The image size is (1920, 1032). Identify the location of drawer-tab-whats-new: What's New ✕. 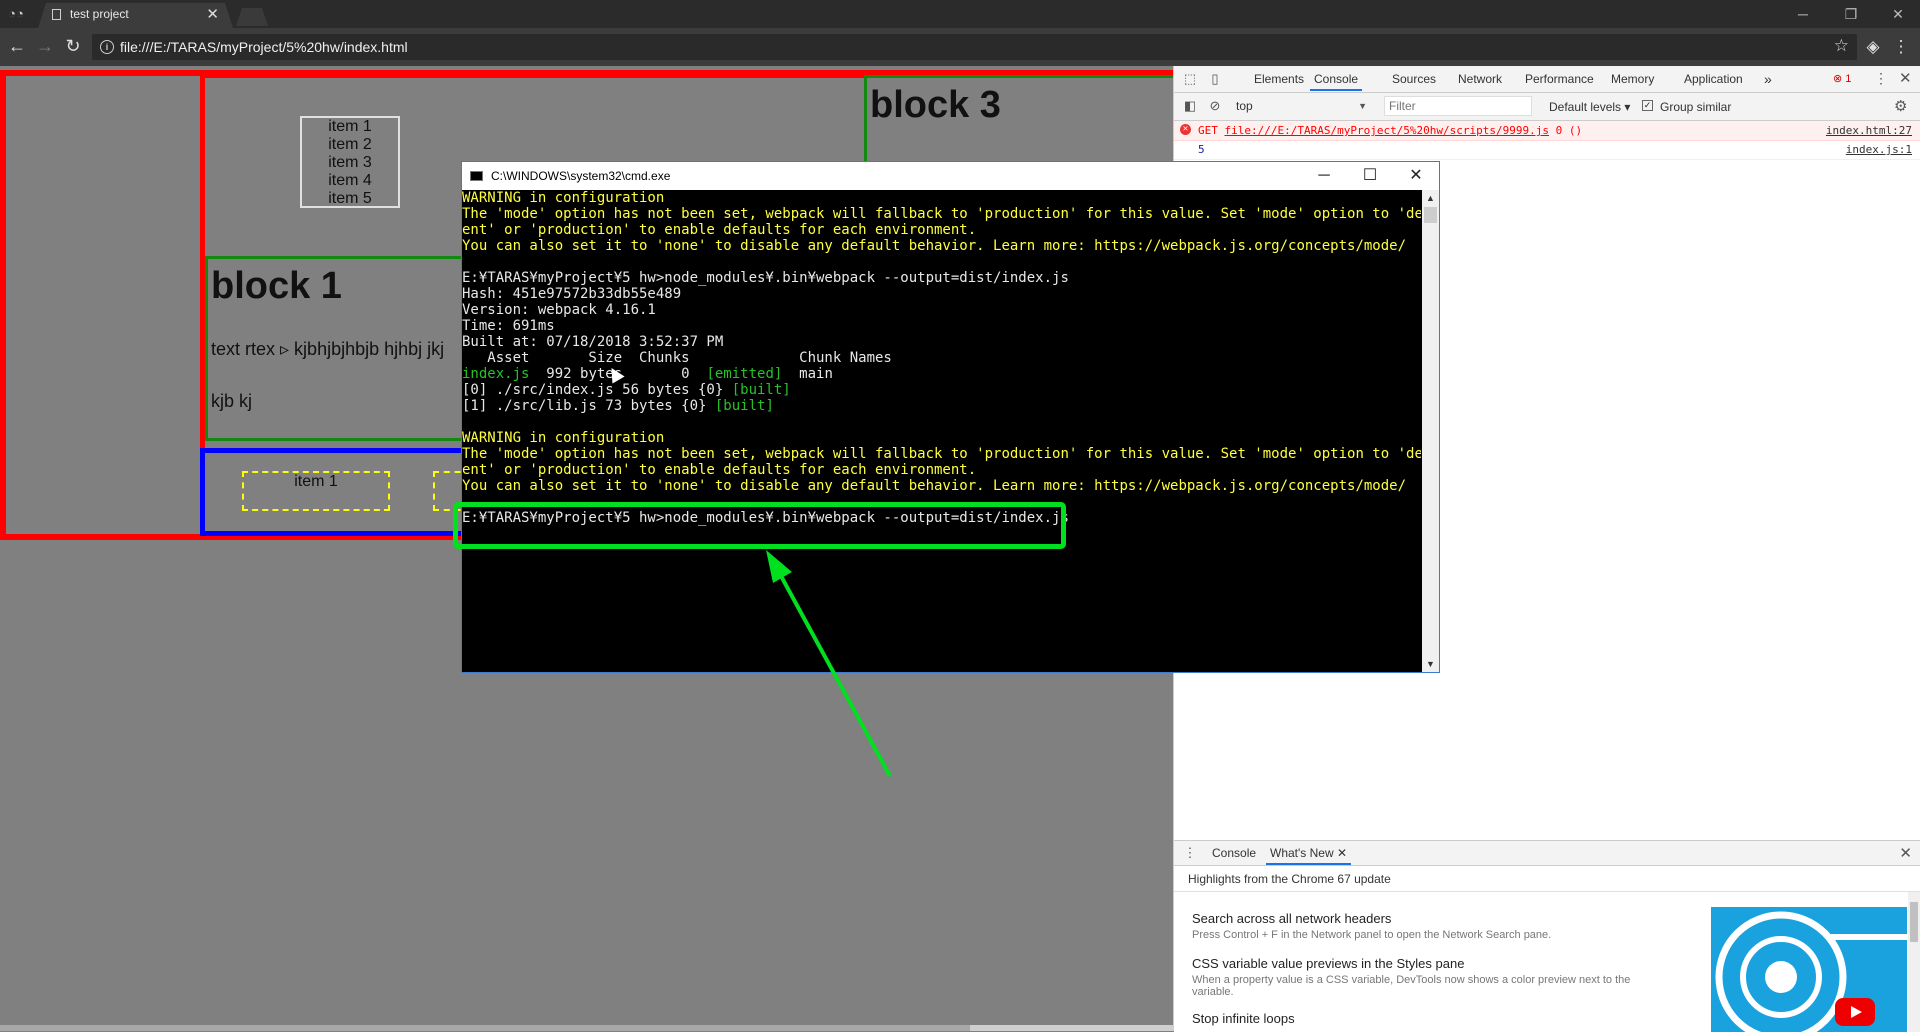
(1309, 853).